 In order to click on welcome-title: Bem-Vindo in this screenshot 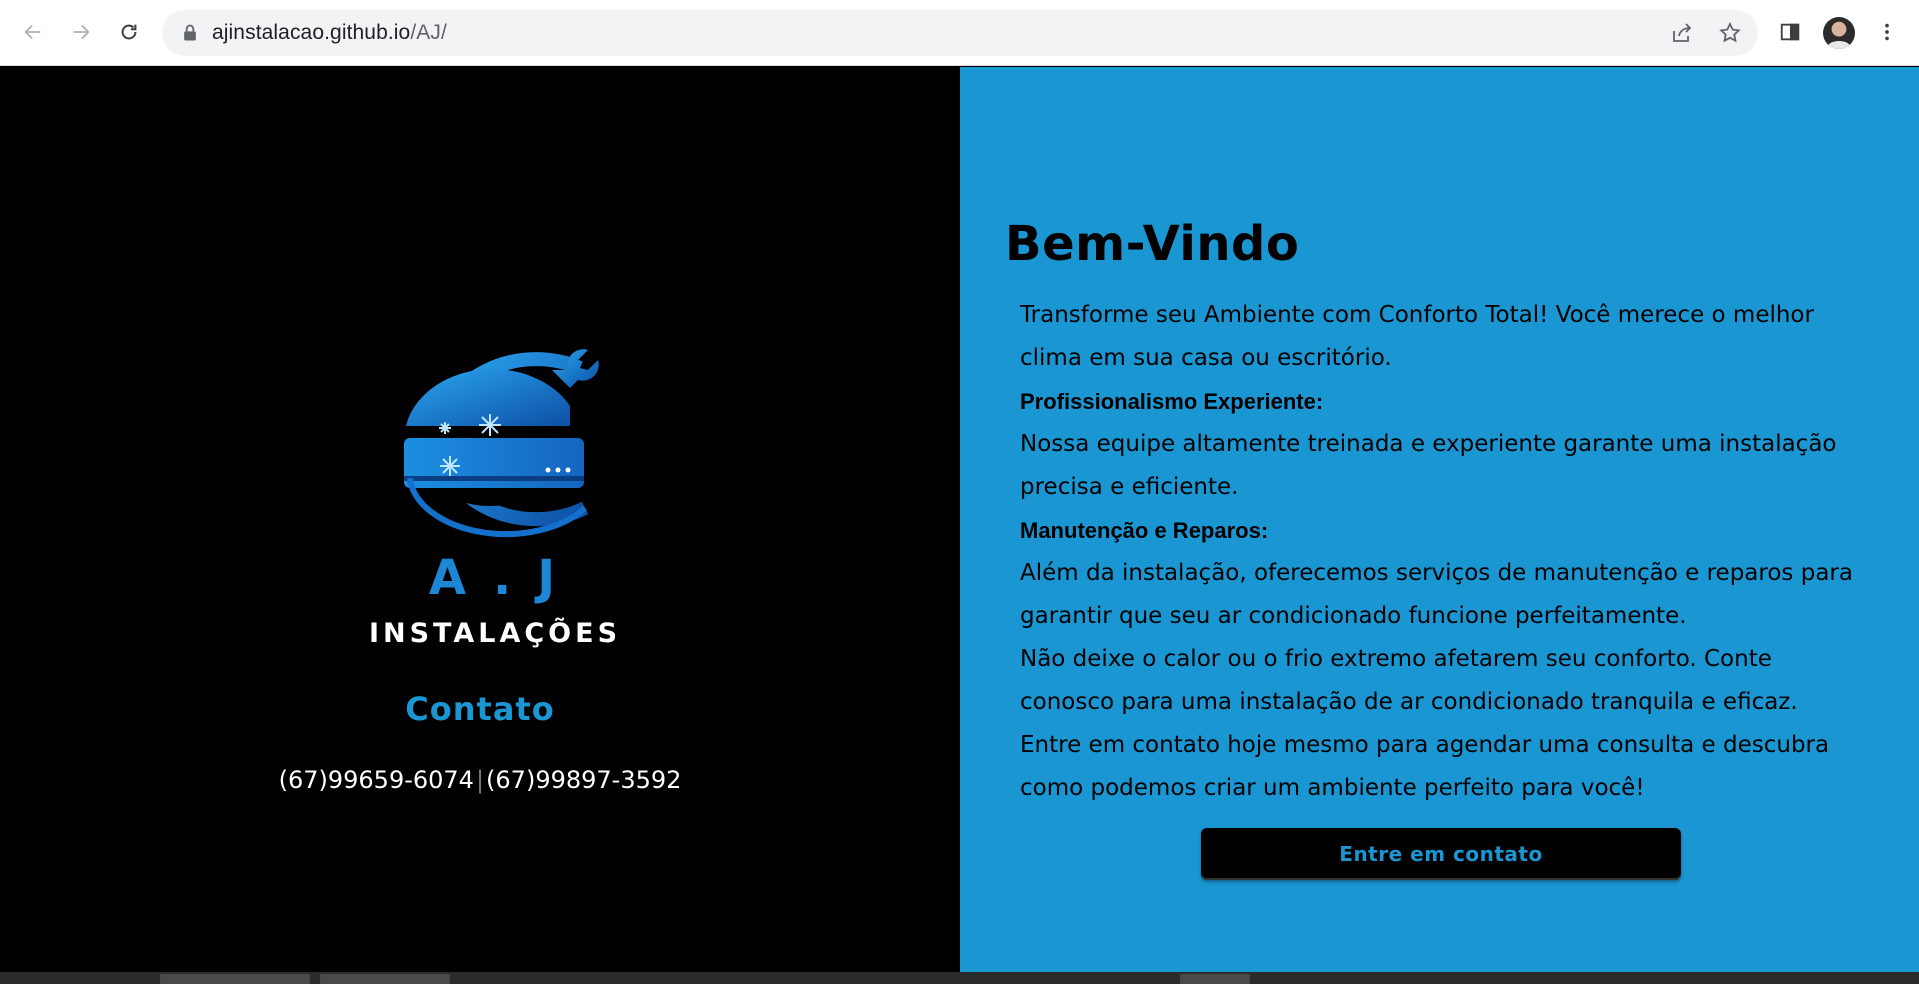, I will do `click(1152, 244)`.